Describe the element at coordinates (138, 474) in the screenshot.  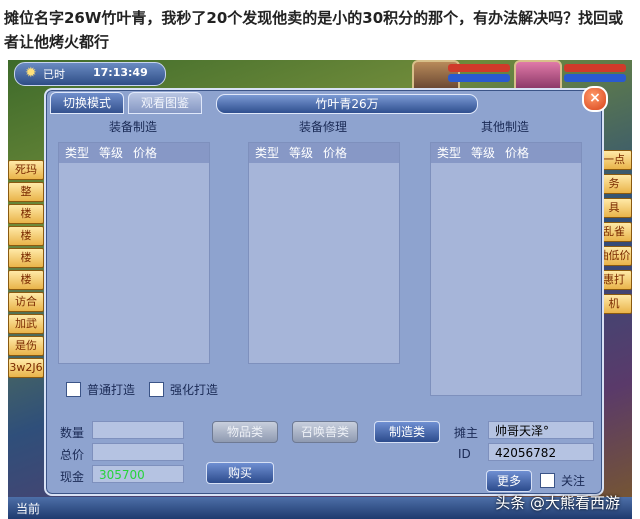
I see `cash-field: 305700` at that location.